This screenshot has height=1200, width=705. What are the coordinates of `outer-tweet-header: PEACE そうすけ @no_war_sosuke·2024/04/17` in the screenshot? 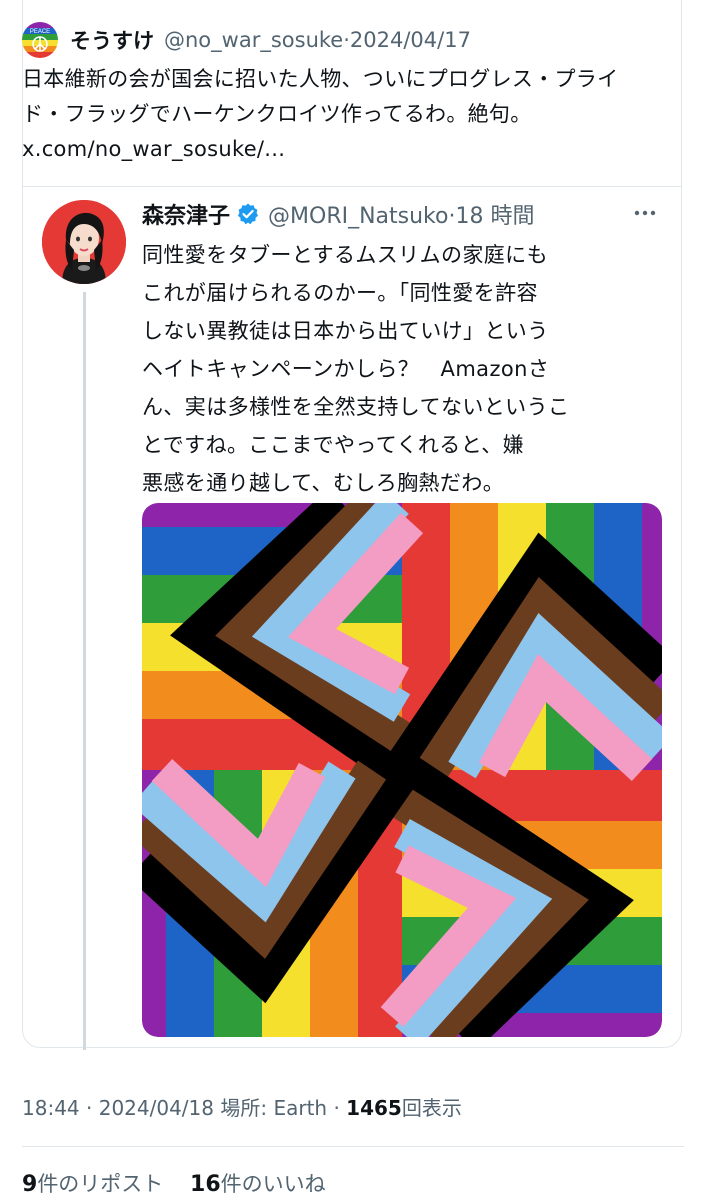 It's located at (246, 40).